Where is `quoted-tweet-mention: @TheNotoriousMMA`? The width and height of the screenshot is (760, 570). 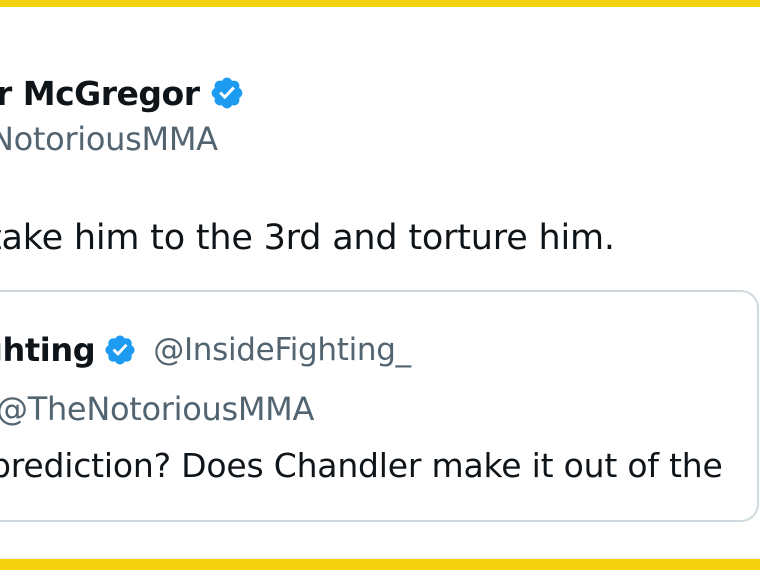 quoted-tweet-mention: @TheNotoriousMMA is located at coordinates (157, 409).